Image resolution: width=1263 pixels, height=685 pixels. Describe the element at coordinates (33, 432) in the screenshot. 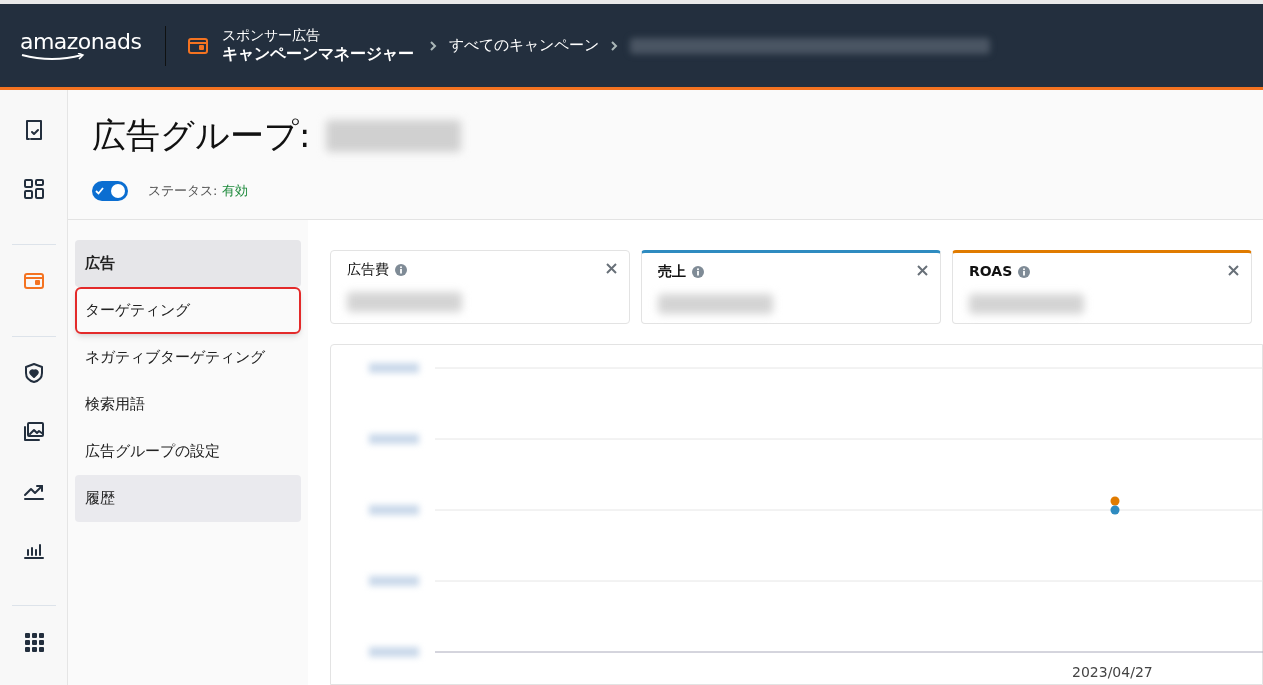

I see `images-icon` at that location.